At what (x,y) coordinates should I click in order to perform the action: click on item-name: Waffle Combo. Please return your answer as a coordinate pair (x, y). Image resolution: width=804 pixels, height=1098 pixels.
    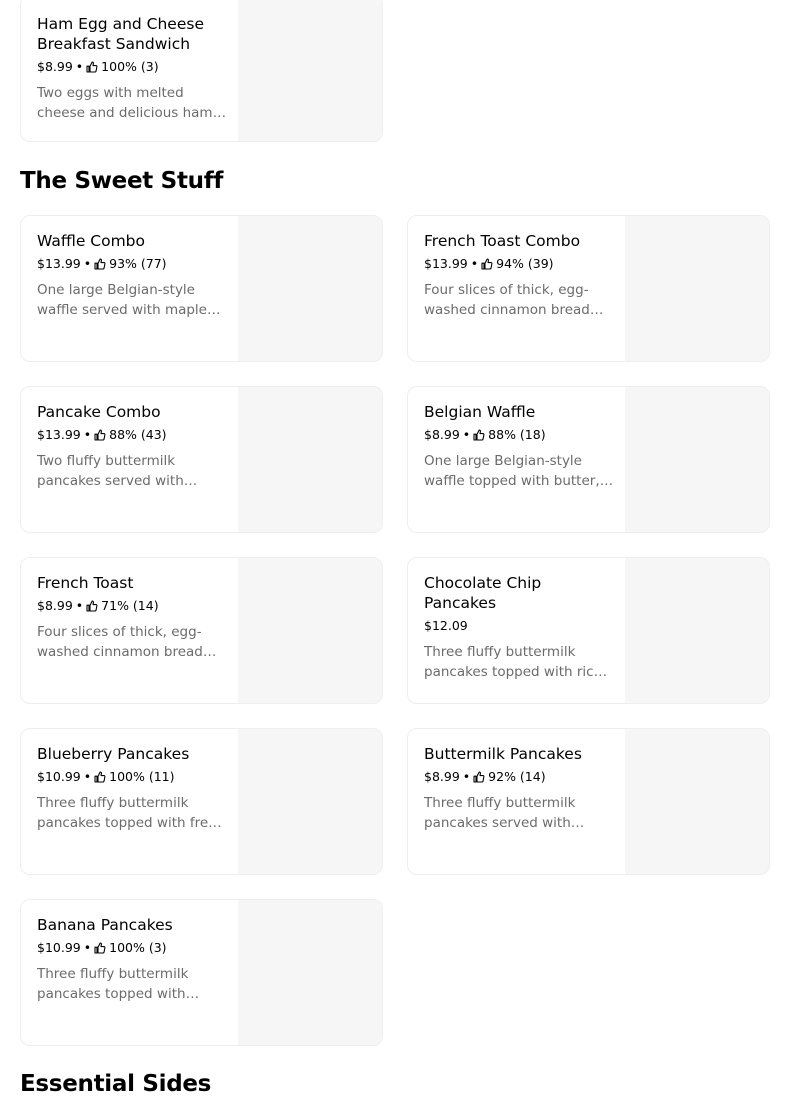
    Looking at the image, I should click on (91, 241).